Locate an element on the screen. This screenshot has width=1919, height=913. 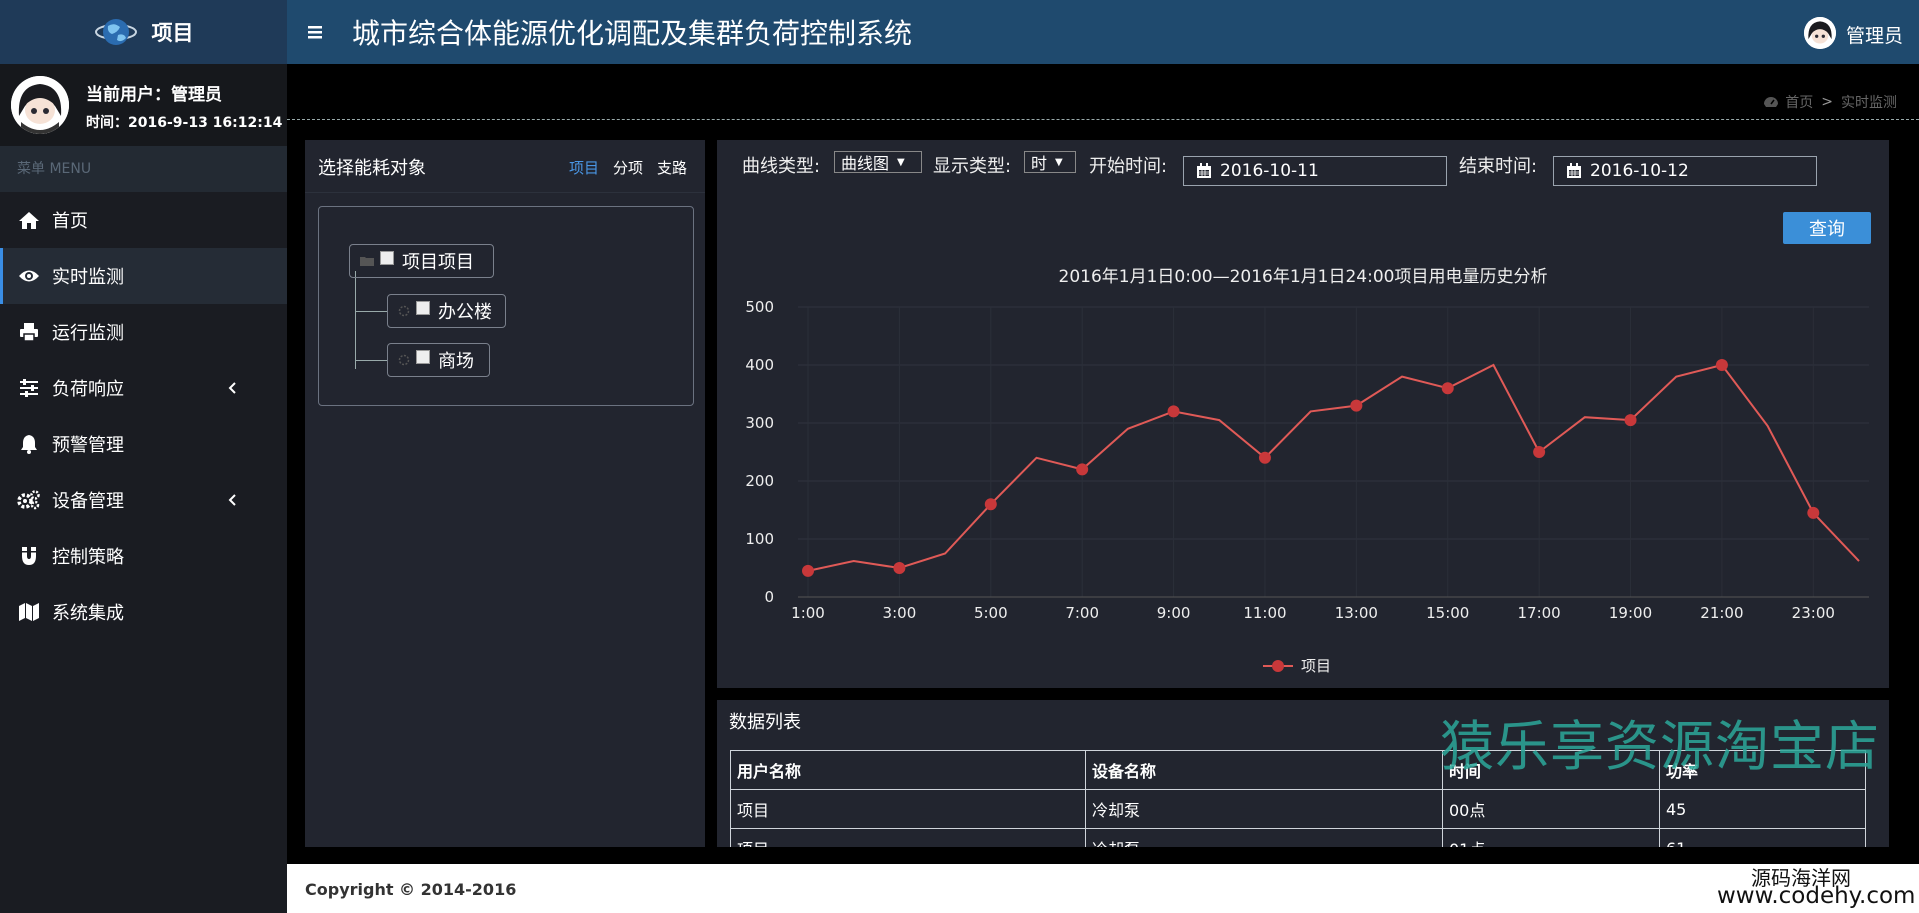
system-title: 城市综合体能源优化调配及集群负荷控制系统 is located at coordinates (632, 33).